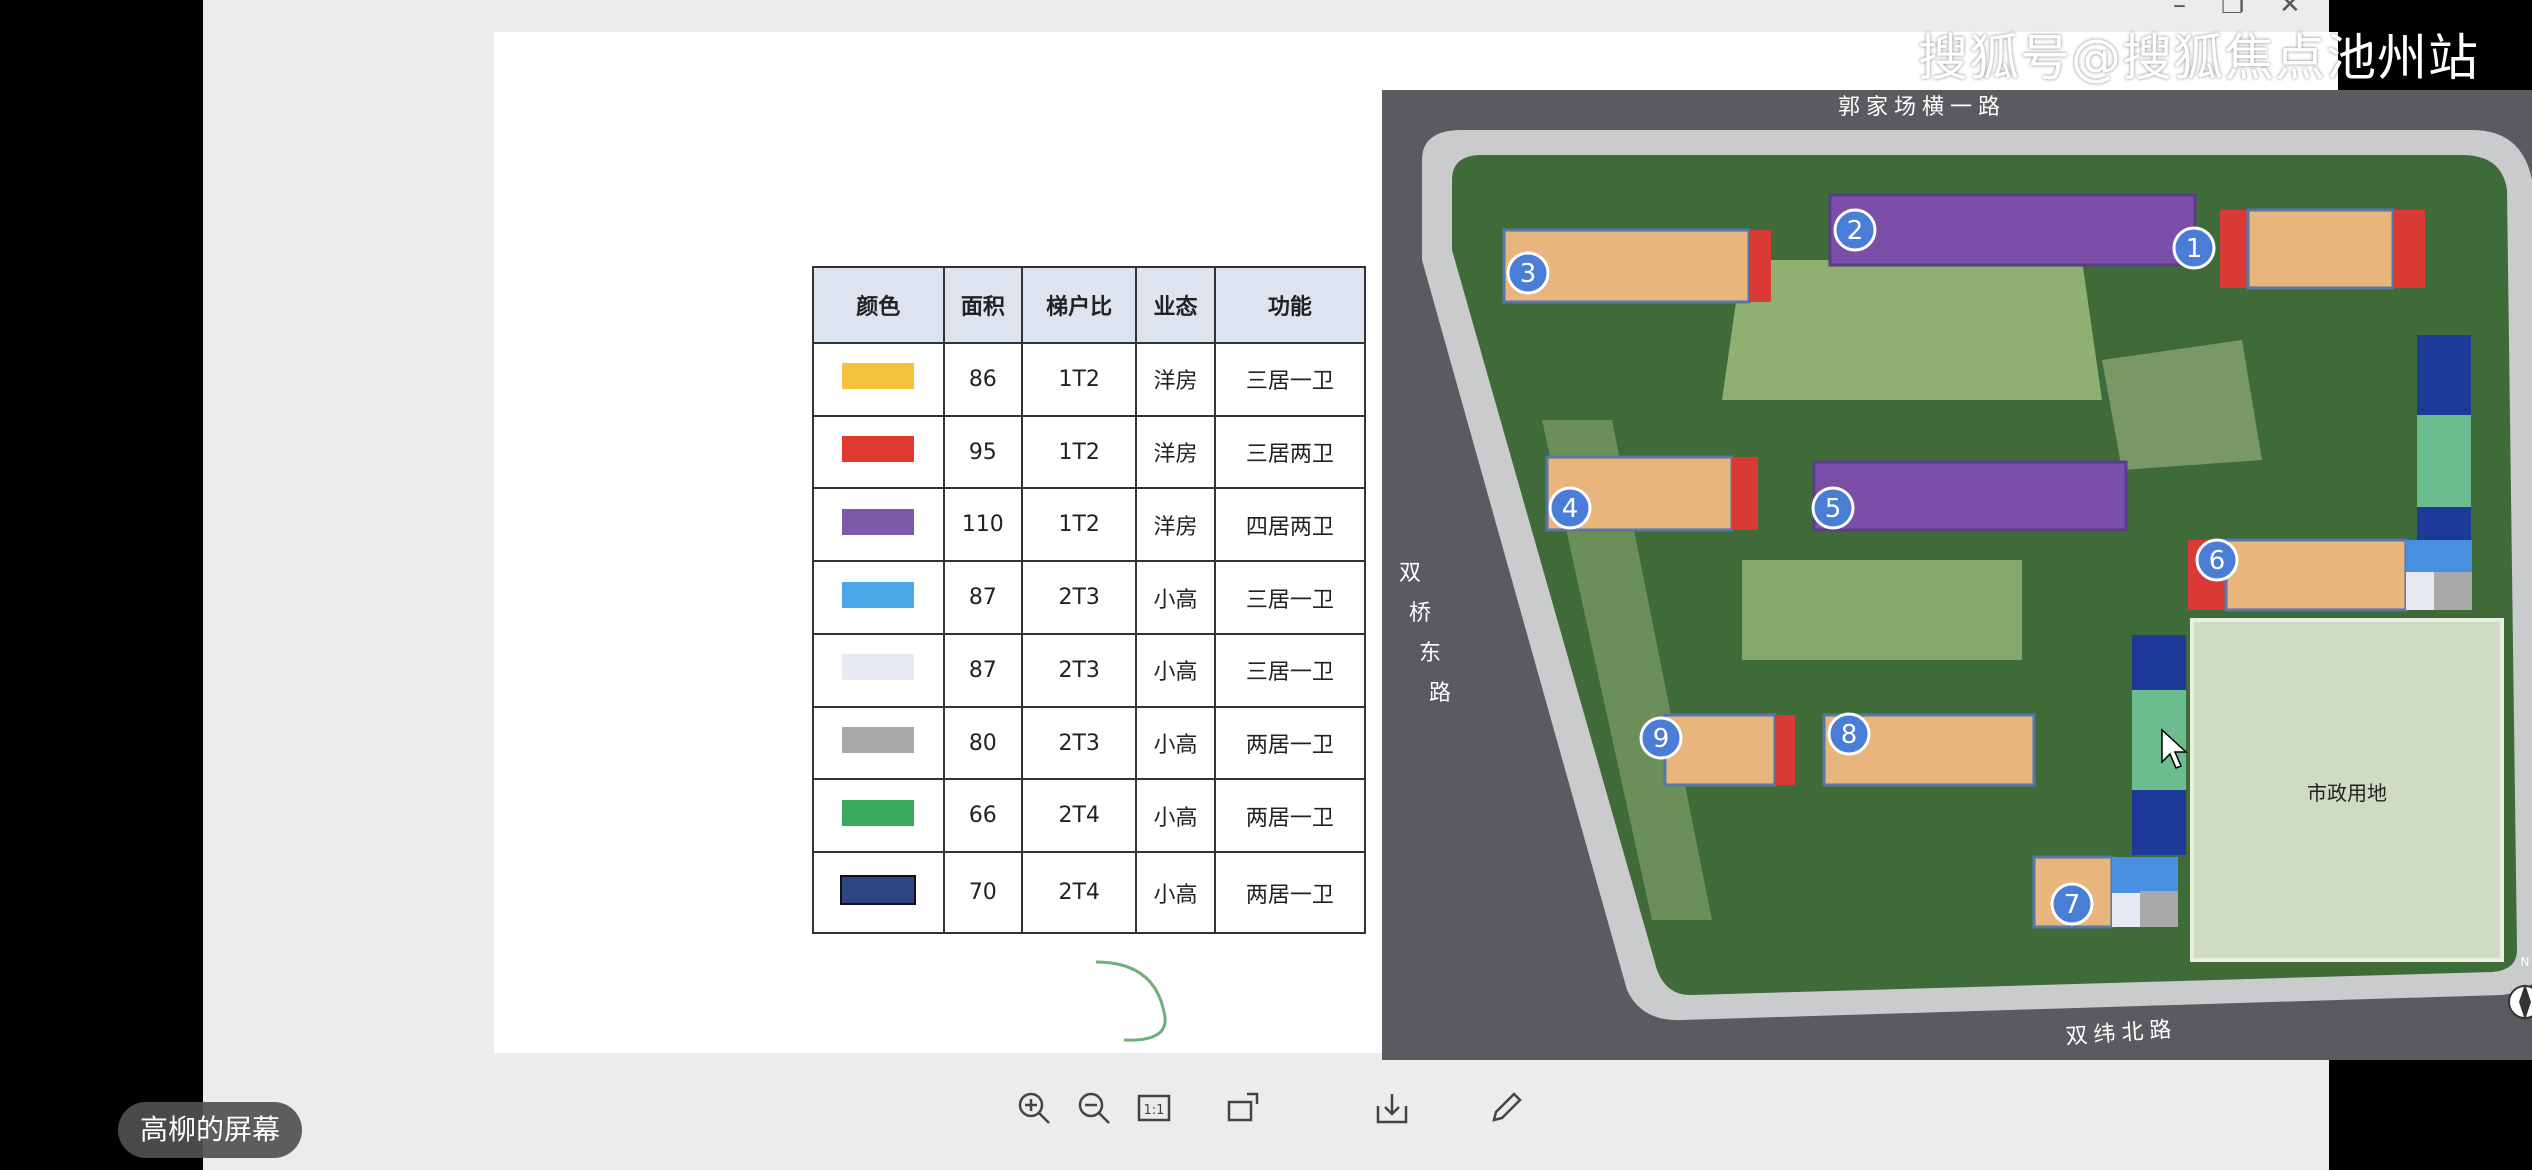  What do you see at coordinates (1855, 231) in the screenshot?
I see `building-2-label: 2` at bounding box center [1855, 231].